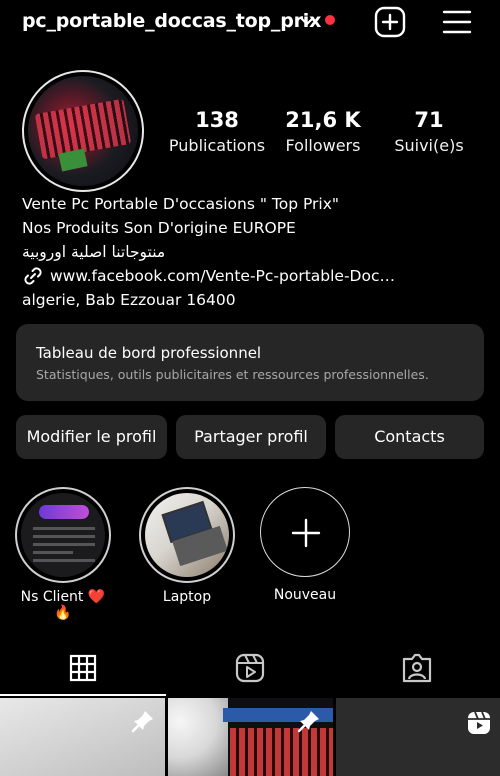 This screenshot has width=500, height=776. I want to click on following-count: 71, so click(429, 120).